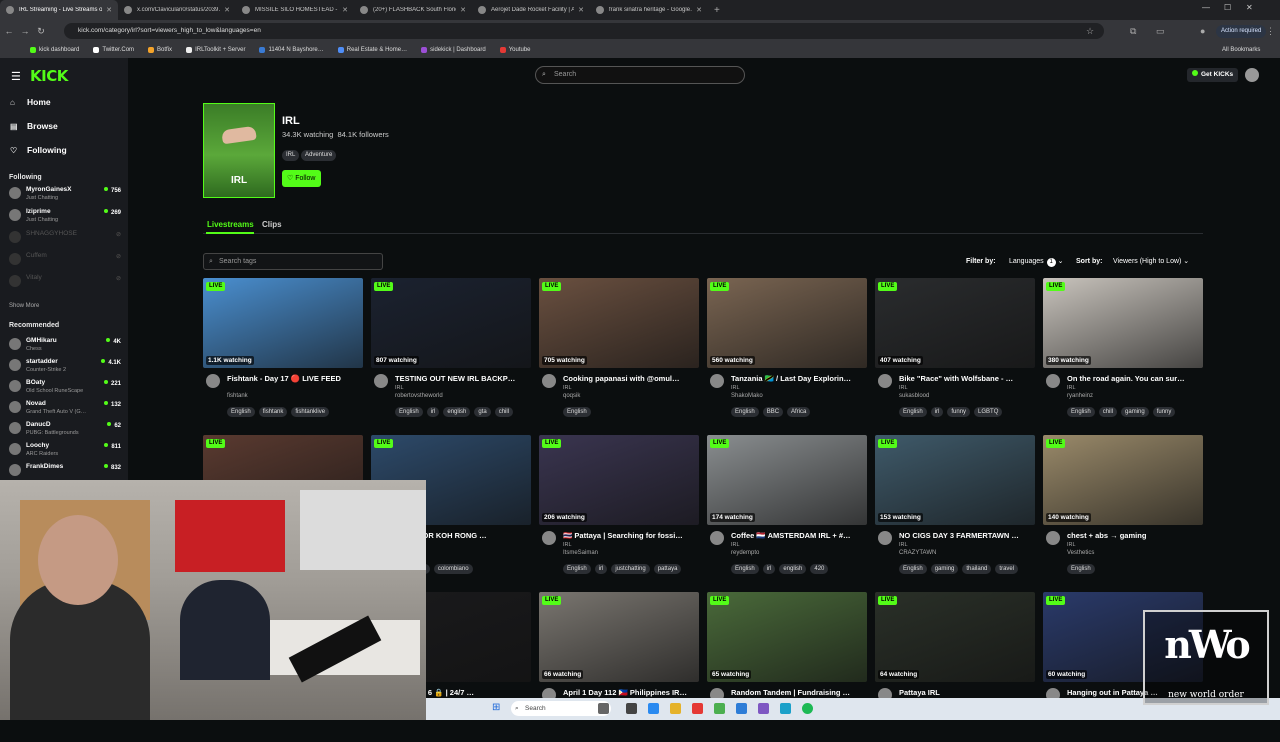 The image size is (1280, 742). What do you see at coordinates (1135, 535) in the screenshot?
I see `stream-title: chest + abs → gaming` at bounding box center [1135, 535].